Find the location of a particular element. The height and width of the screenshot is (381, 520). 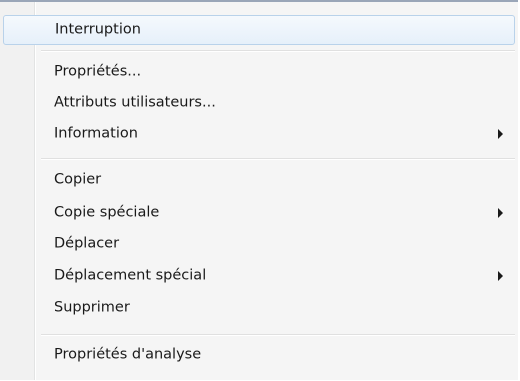

menu-item-deplacement-special: Déplacement spécial is located at coordinates (259, 276).